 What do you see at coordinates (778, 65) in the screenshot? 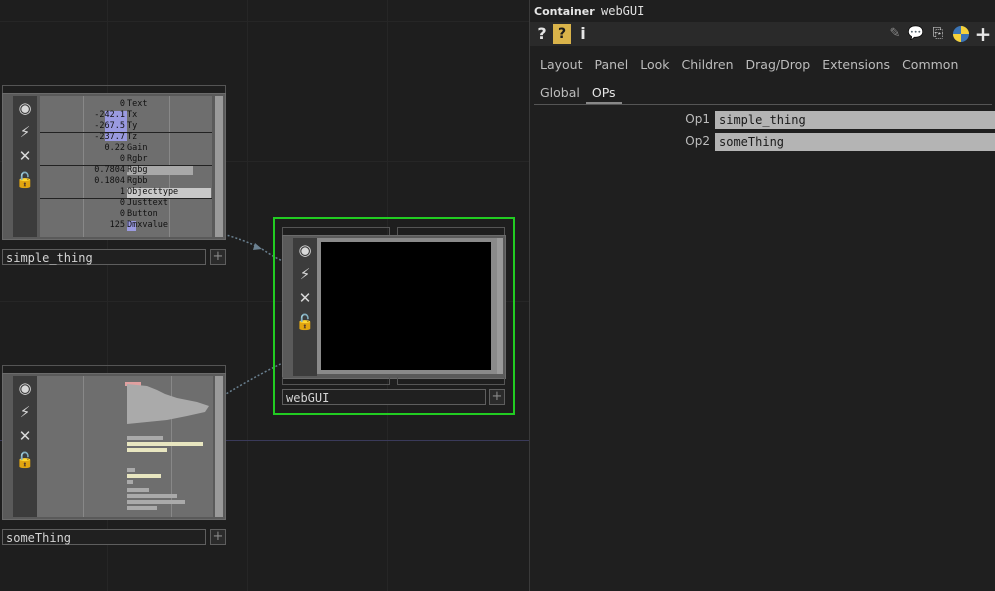
I see `tab-drag-drop: Drag/Drop` at bounding box center [778, 65].